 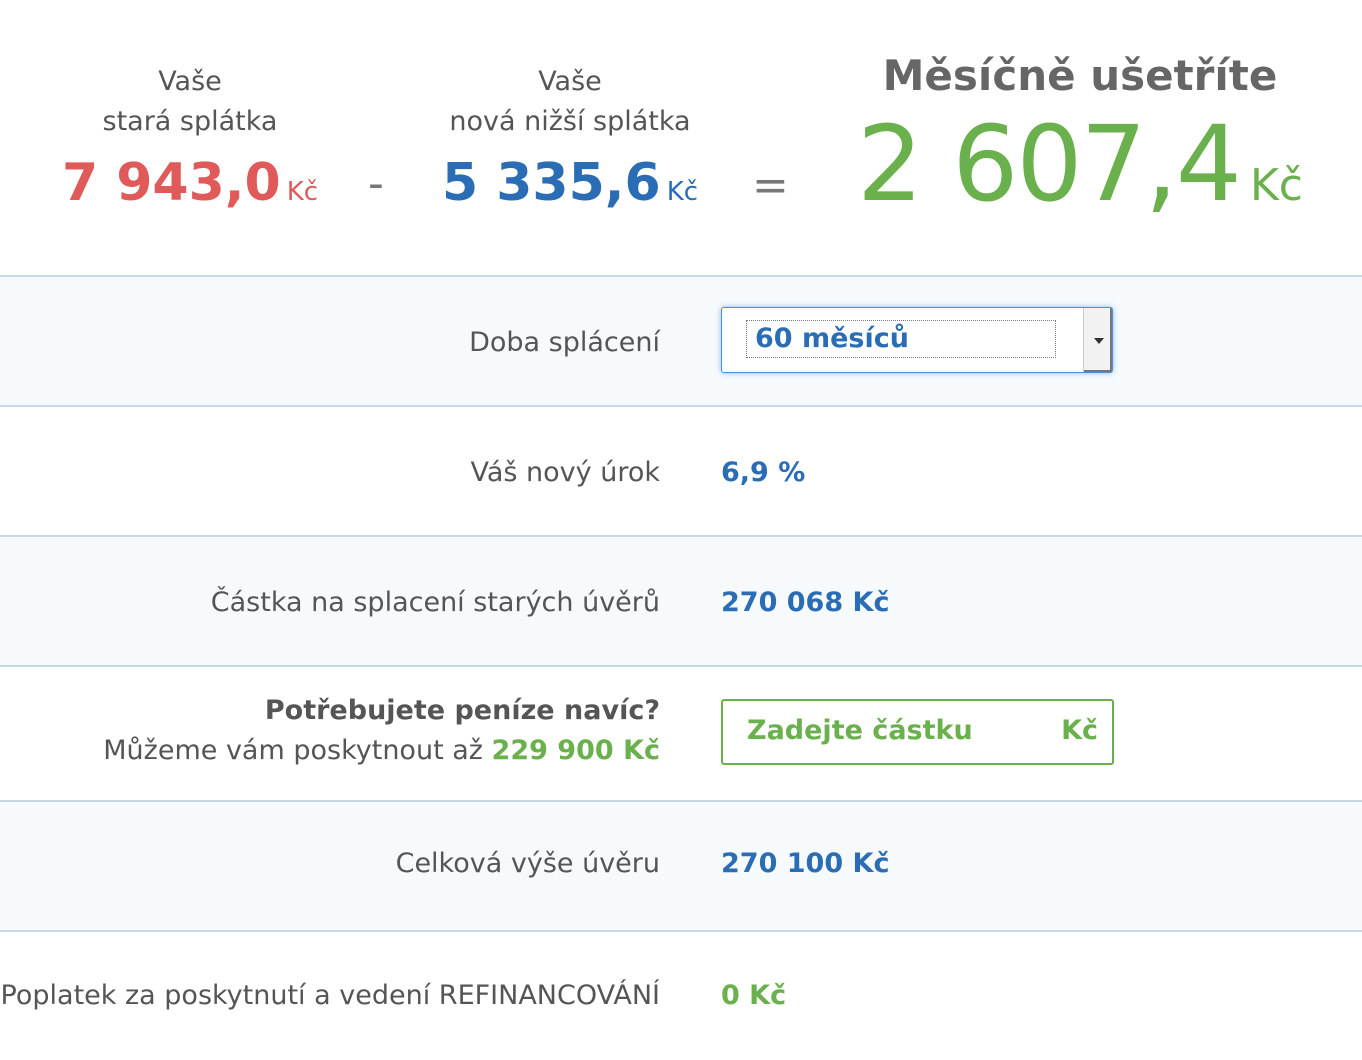 I want to click on row-total: Celková výše úvěru 270 100 Kč, so click(x=681, y=866).